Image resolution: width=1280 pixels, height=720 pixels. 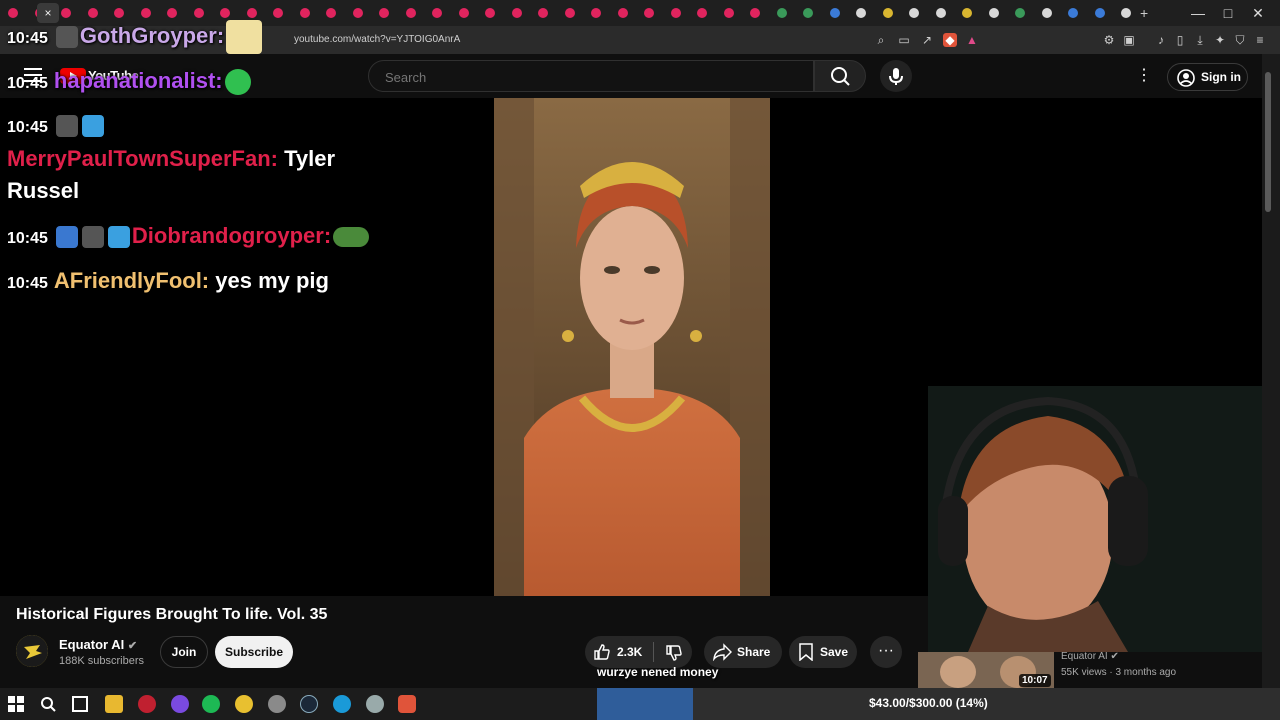 I want to click on share-page-icon: ↗, so click(x=927, y=40).